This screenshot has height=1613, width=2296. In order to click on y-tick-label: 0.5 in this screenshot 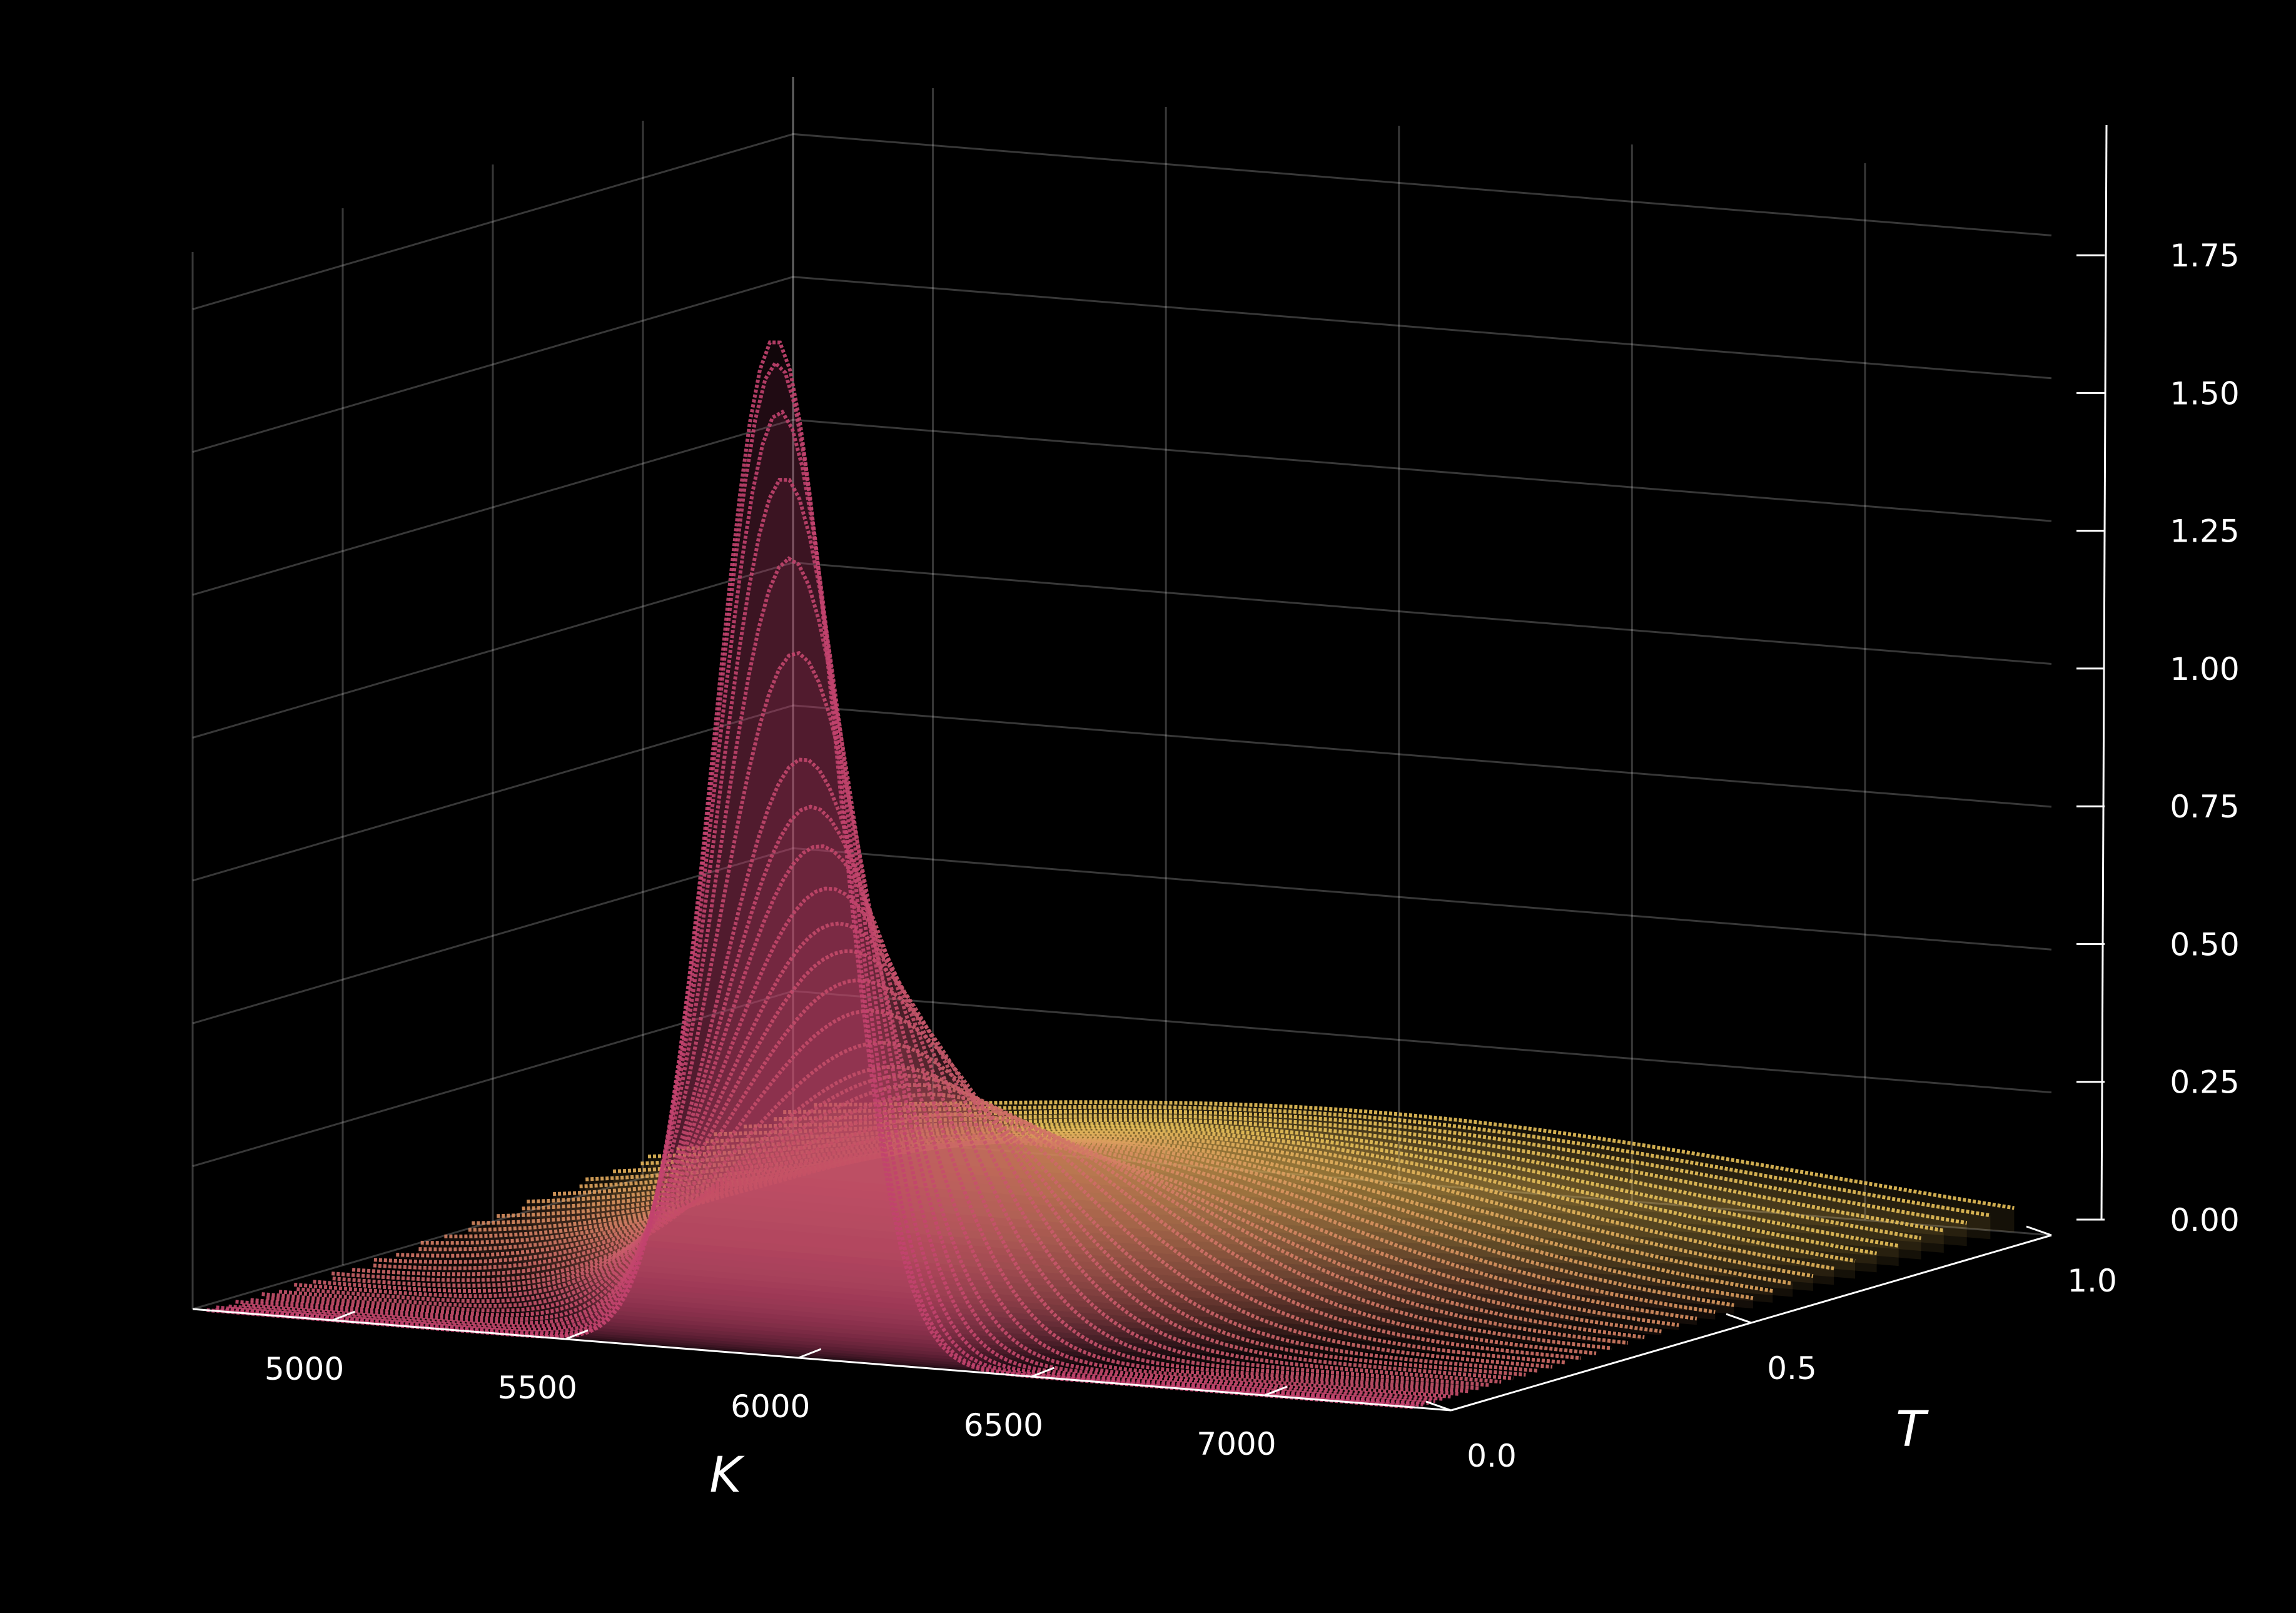, I will do `click(1792, 1368)`.